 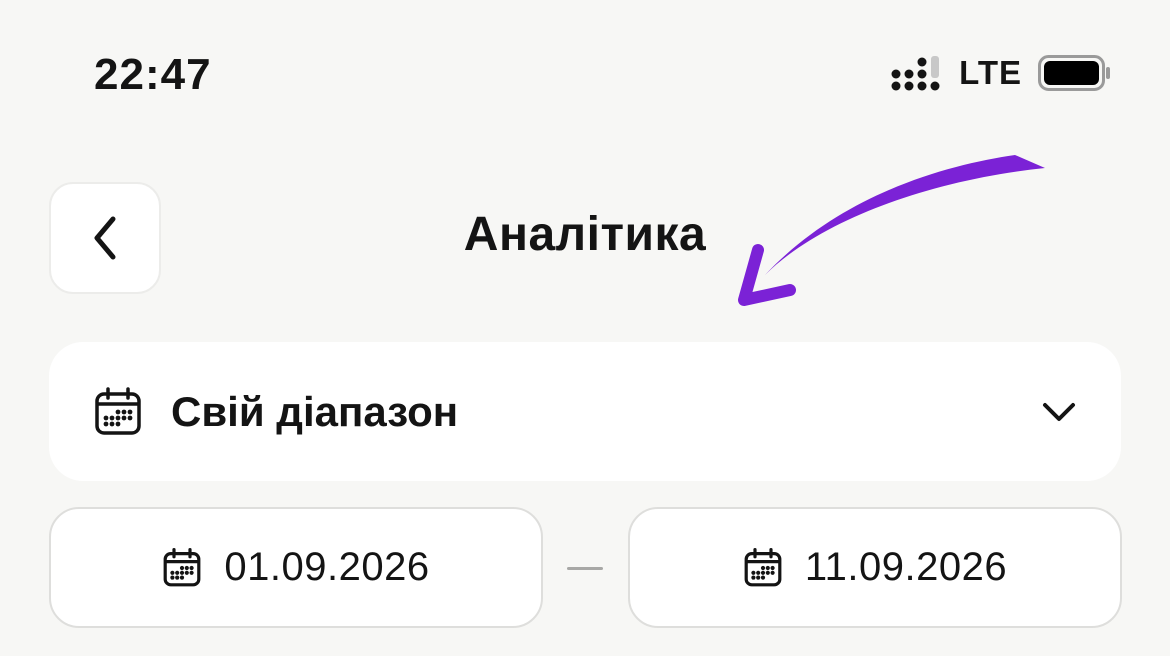 I want to click on battery-icon, so click(x=1074, y=73).